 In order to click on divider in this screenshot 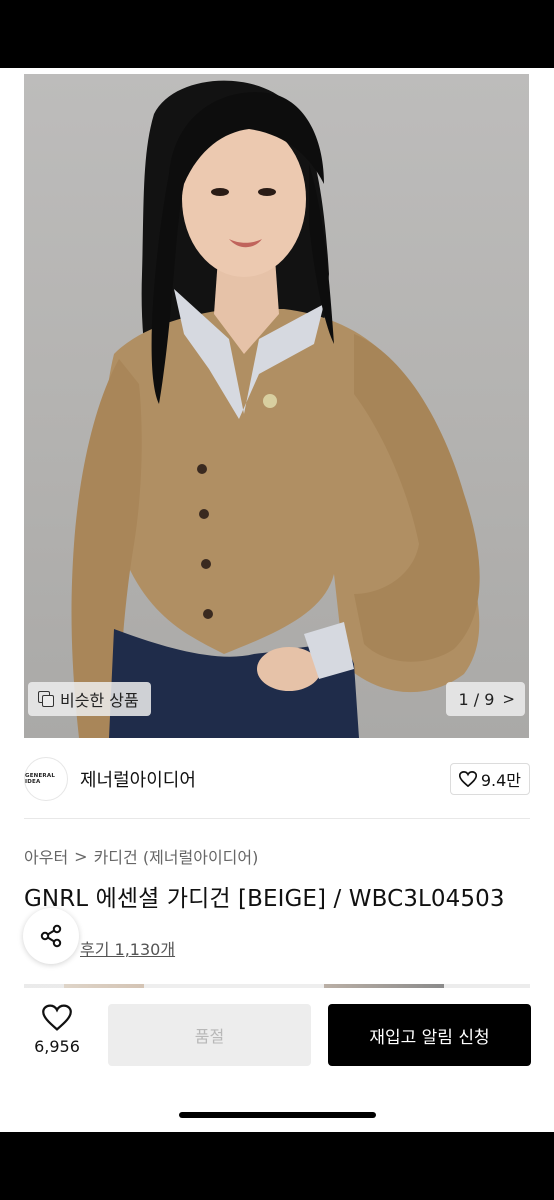, I will do `click(277, 818)`.